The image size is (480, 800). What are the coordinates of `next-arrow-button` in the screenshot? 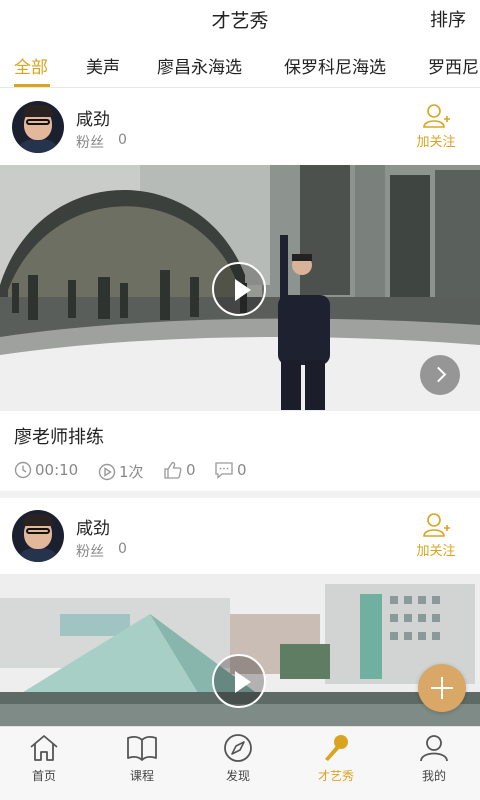 It's located at (440, 375).